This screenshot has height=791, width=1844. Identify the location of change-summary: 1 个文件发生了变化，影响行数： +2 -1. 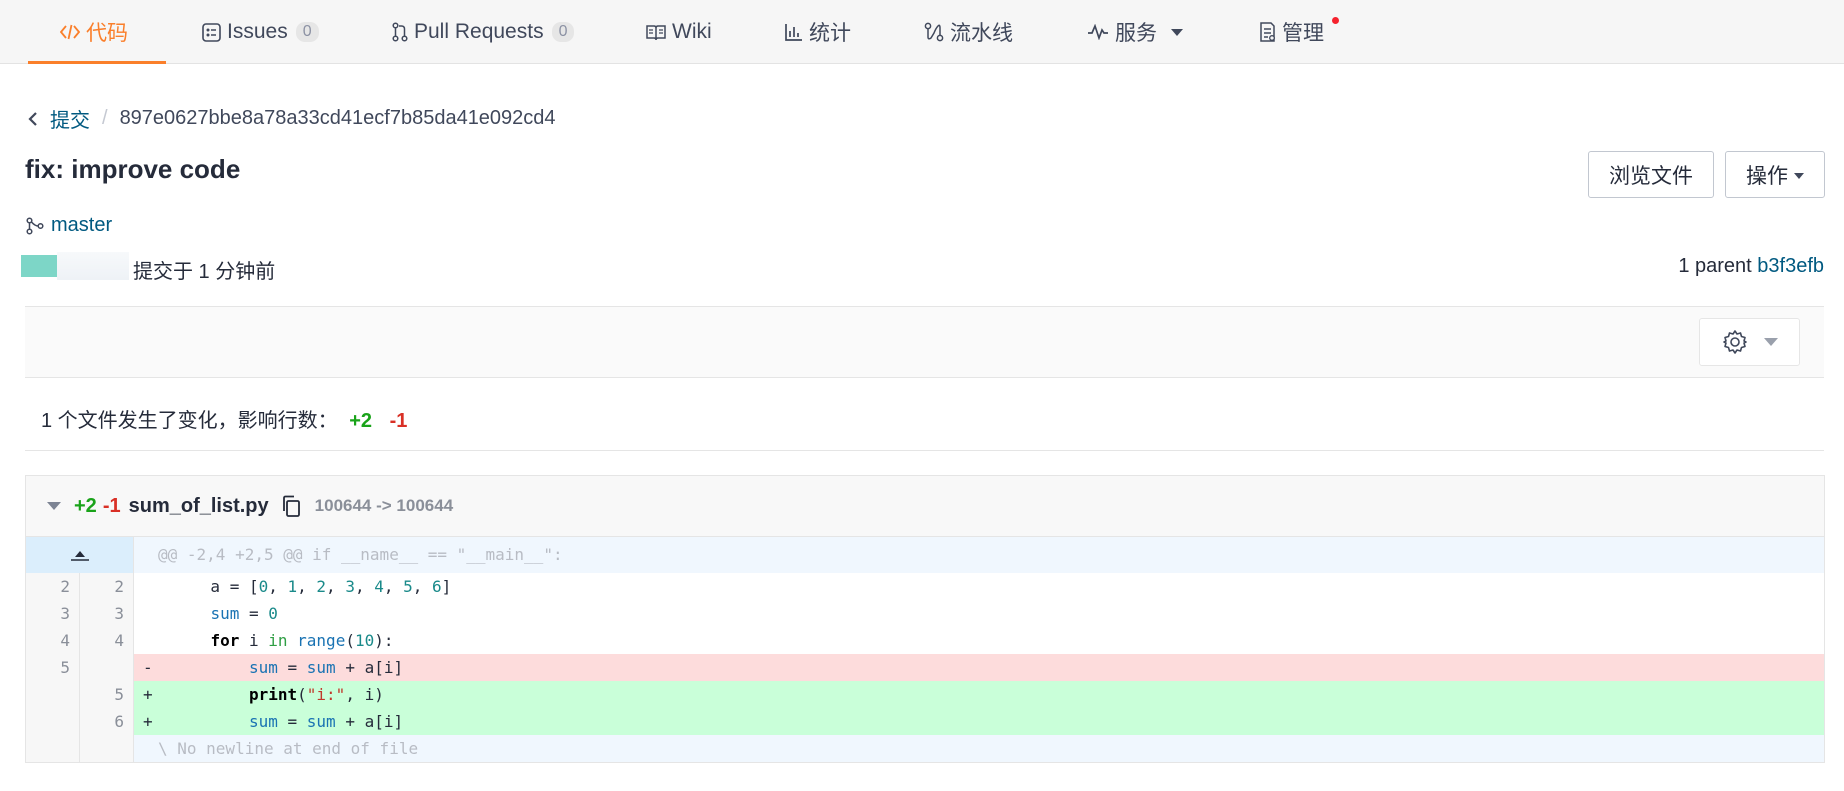
(224, 418).